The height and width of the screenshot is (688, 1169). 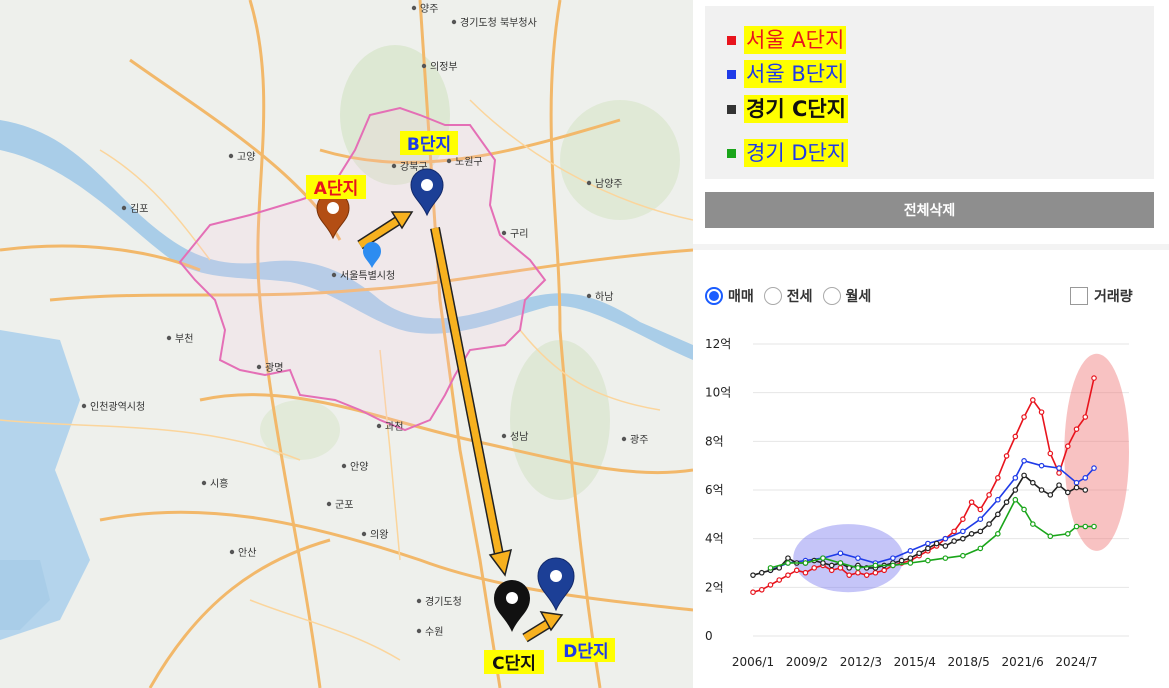 I want to click on x-tick-label: 2024/7, so click(x=1076, y=662).